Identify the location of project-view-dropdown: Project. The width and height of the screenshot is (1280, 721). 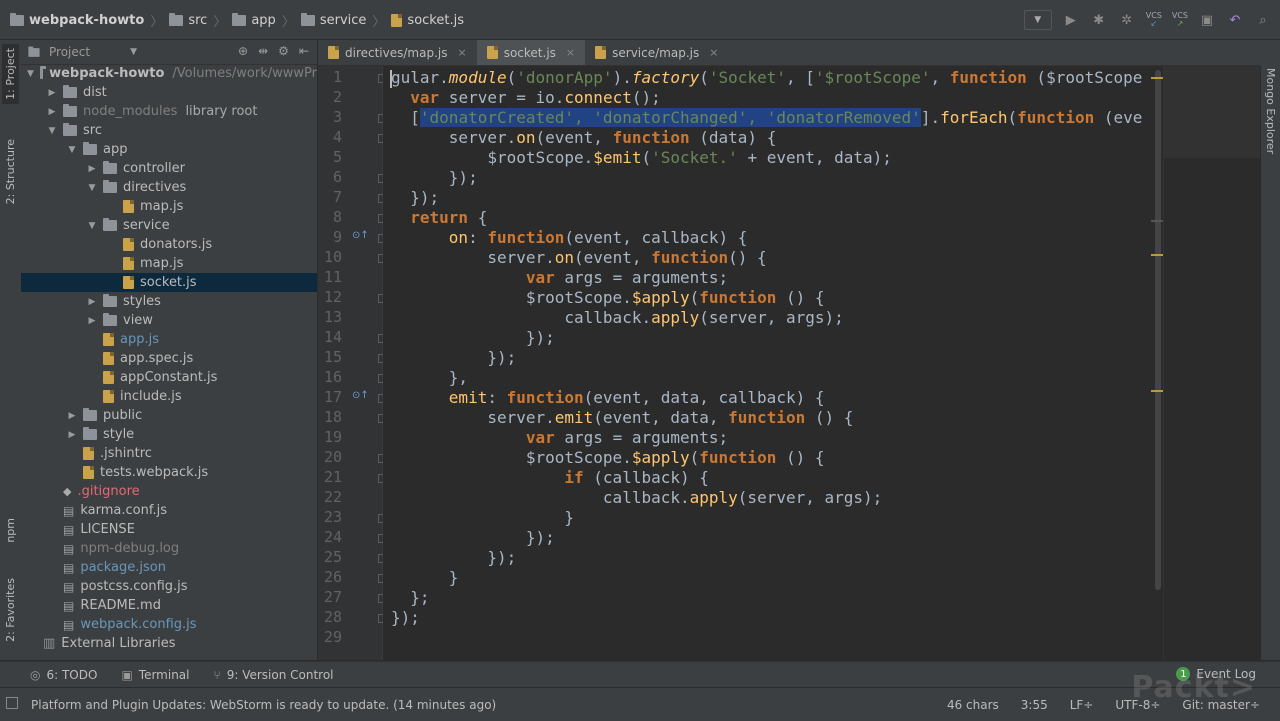
(69, 52).